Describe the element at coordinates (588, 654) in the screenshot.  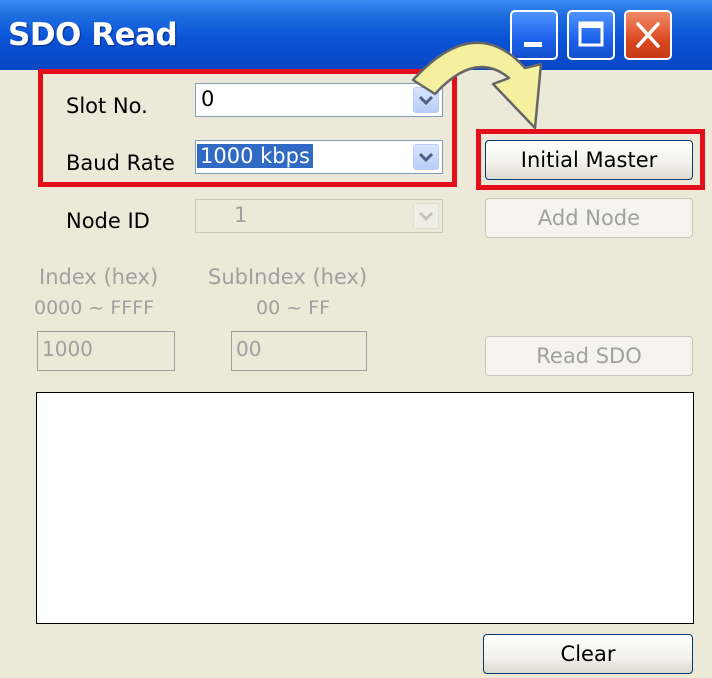
I see `clear-button: Clear` at that location.